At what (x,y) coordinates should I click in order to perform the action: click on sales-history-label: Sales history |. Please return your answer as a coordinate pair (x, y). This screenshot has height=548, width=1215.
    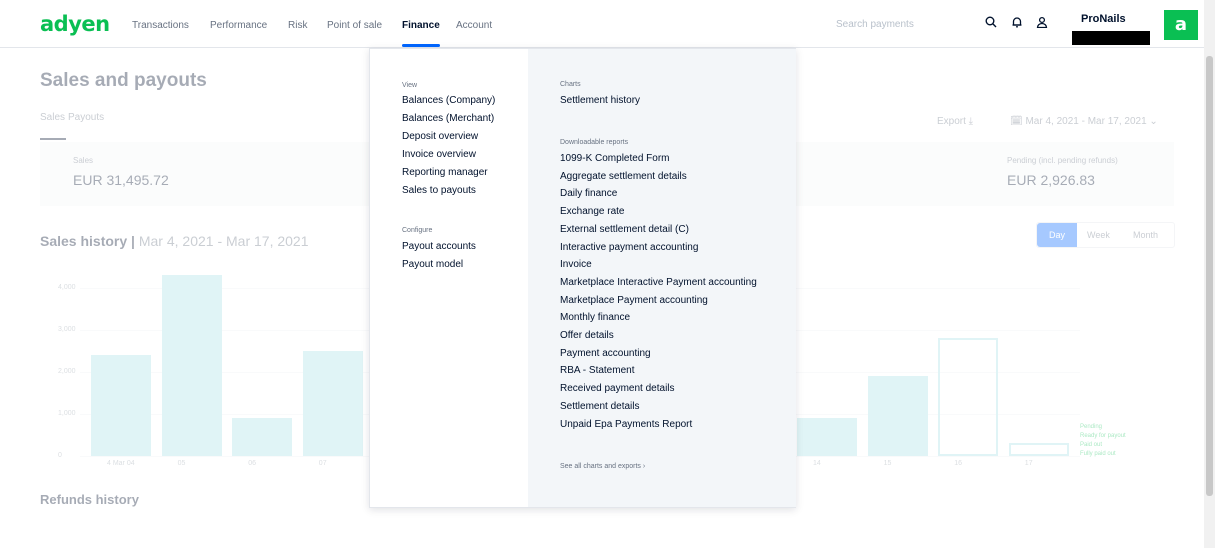
    Looking at the image, I should click on (87, 241).